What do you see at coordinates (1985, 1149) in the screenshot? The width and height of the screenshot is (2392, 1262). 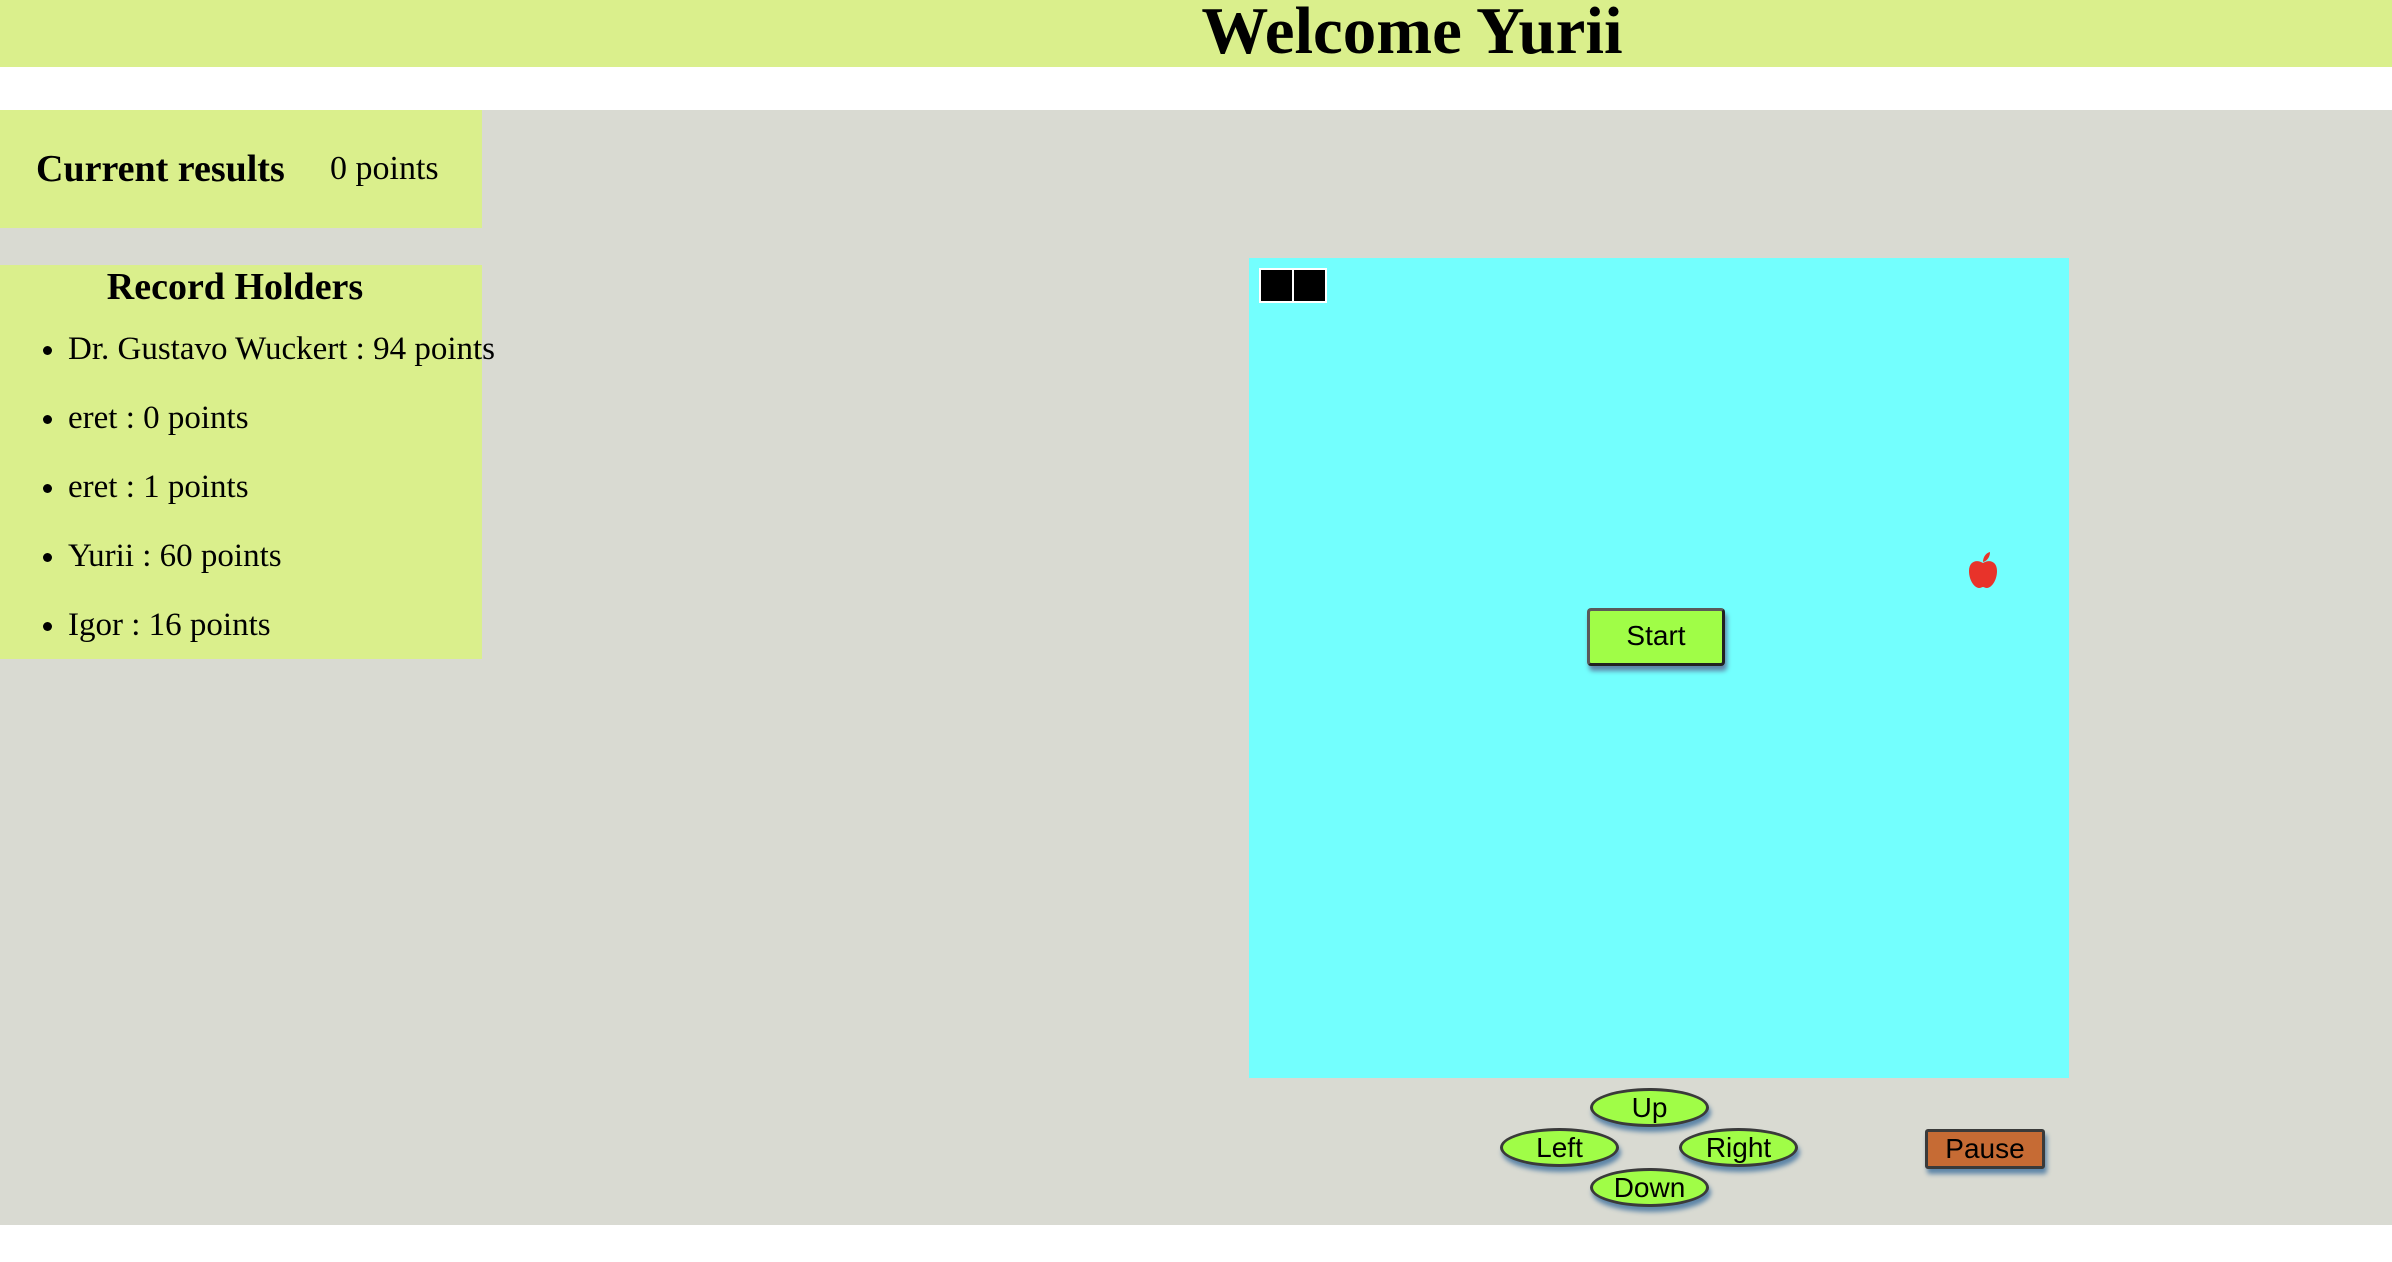 I see `pause-button: Pause` at bounding box center [1985, 1149].